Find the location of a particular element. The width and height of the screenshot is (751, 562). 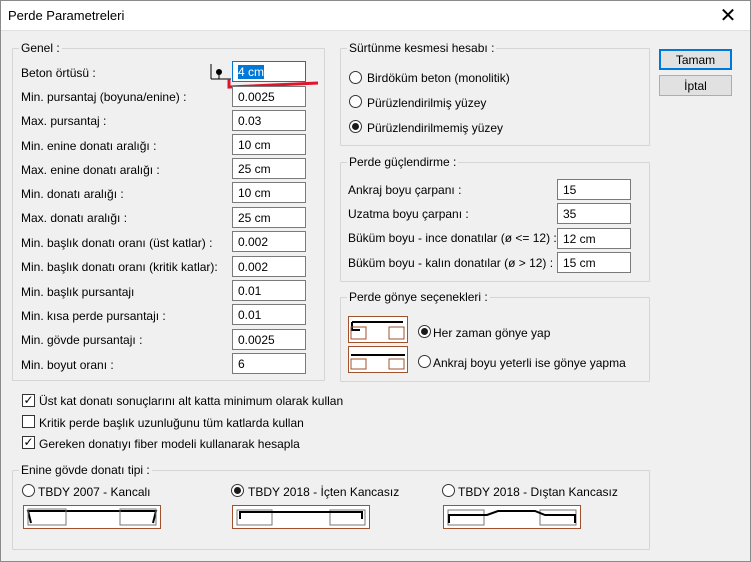

kritik-perde-checkbox is located at coordinates (28, 421).